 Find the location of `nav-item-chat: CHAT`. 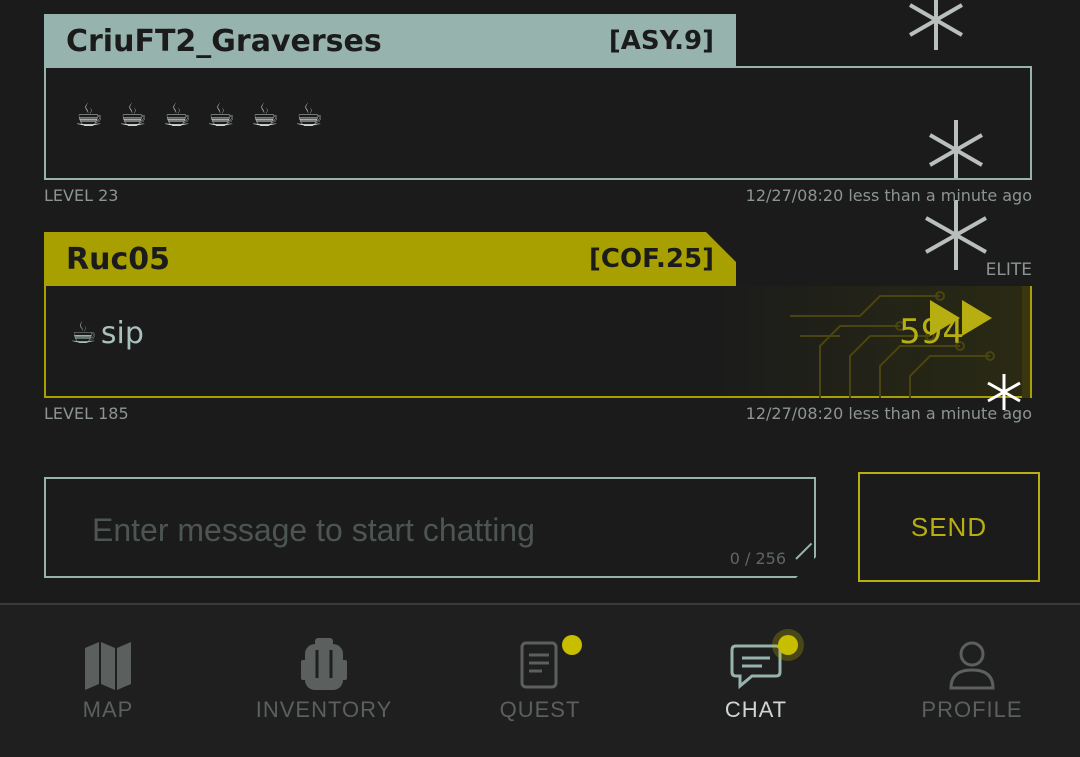

nav-item-chat: CHAT is located at coordinates (756, 681).